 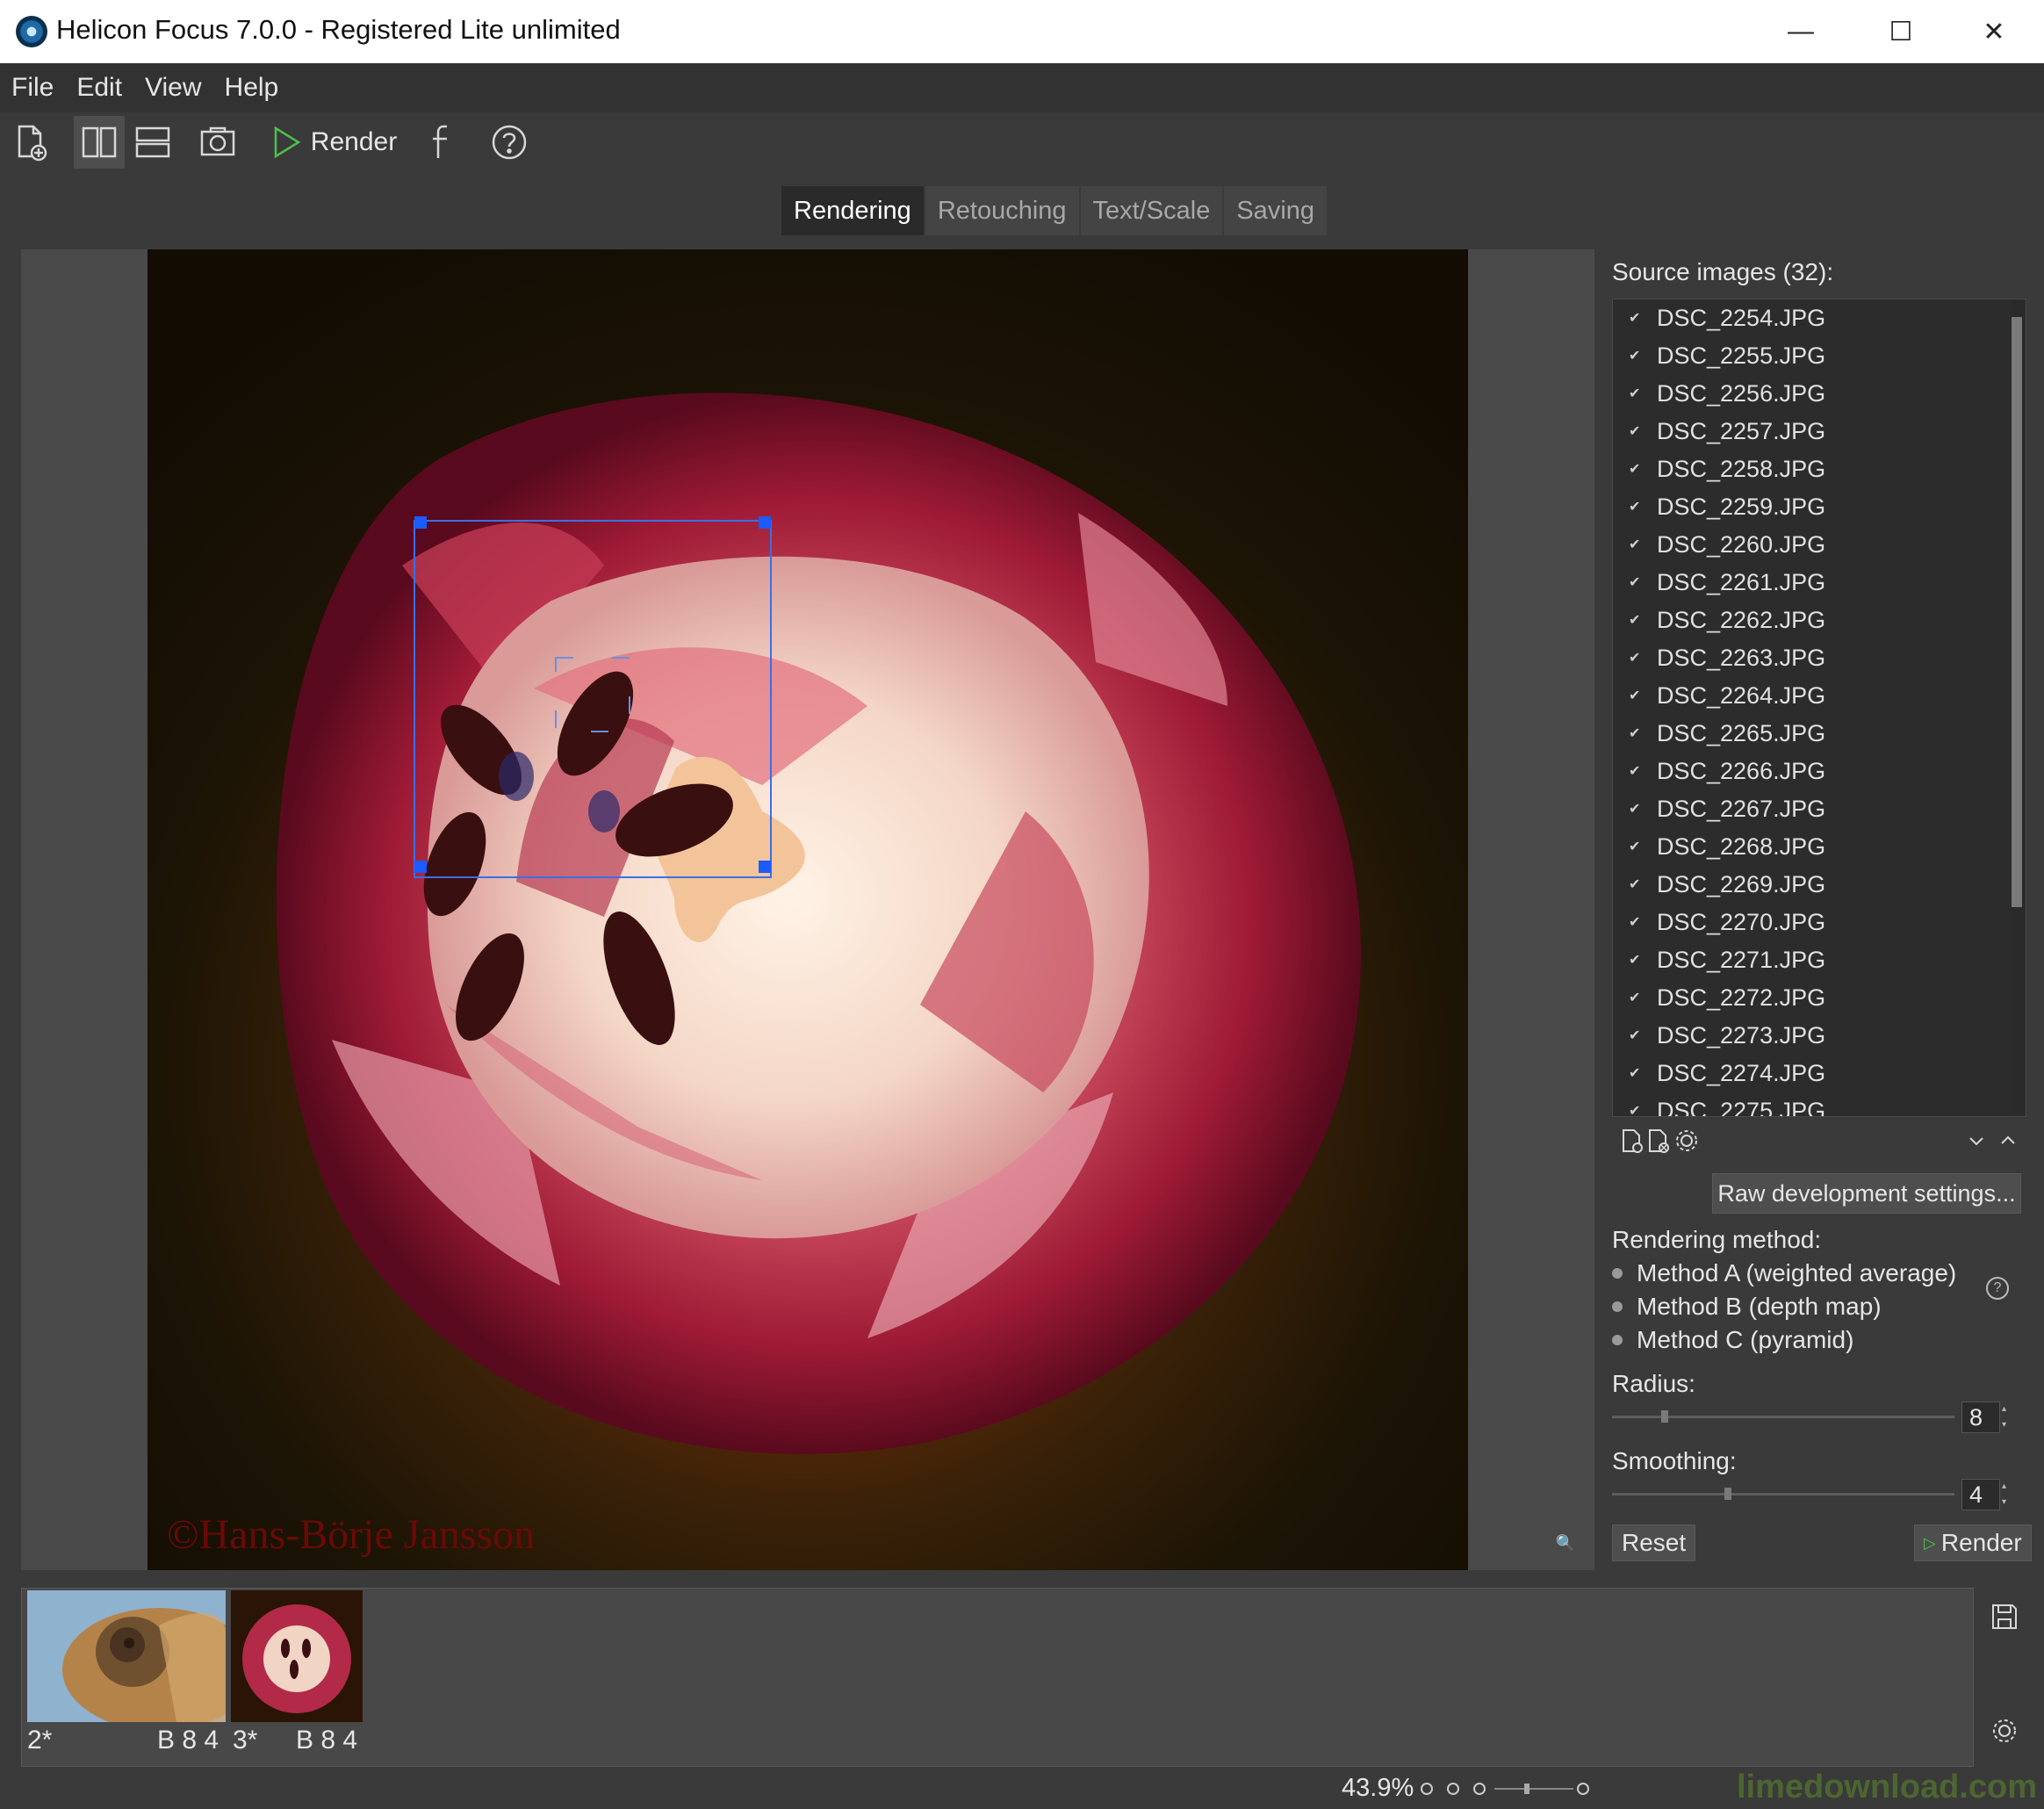 What do you see at coordinates (1819, 1104) in the screenshot?
I see `file-list-item: ✔ DSC_2275.JPG` at bounding box center [1819, 1104].